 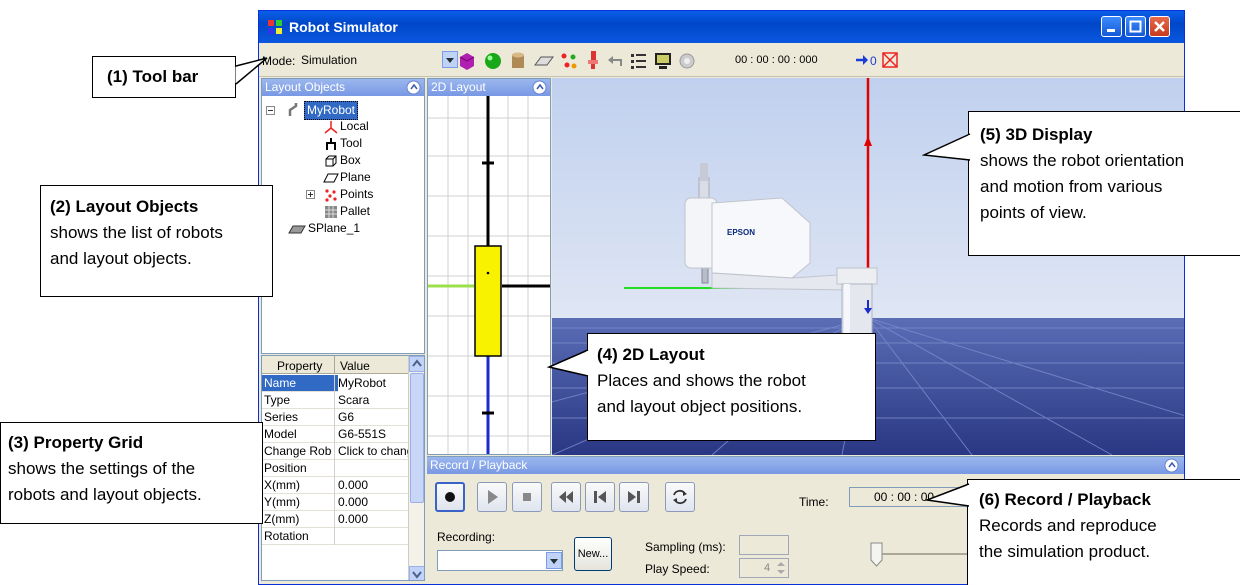 I want to click on robot-arm-icon, so click(x=593, y=60).